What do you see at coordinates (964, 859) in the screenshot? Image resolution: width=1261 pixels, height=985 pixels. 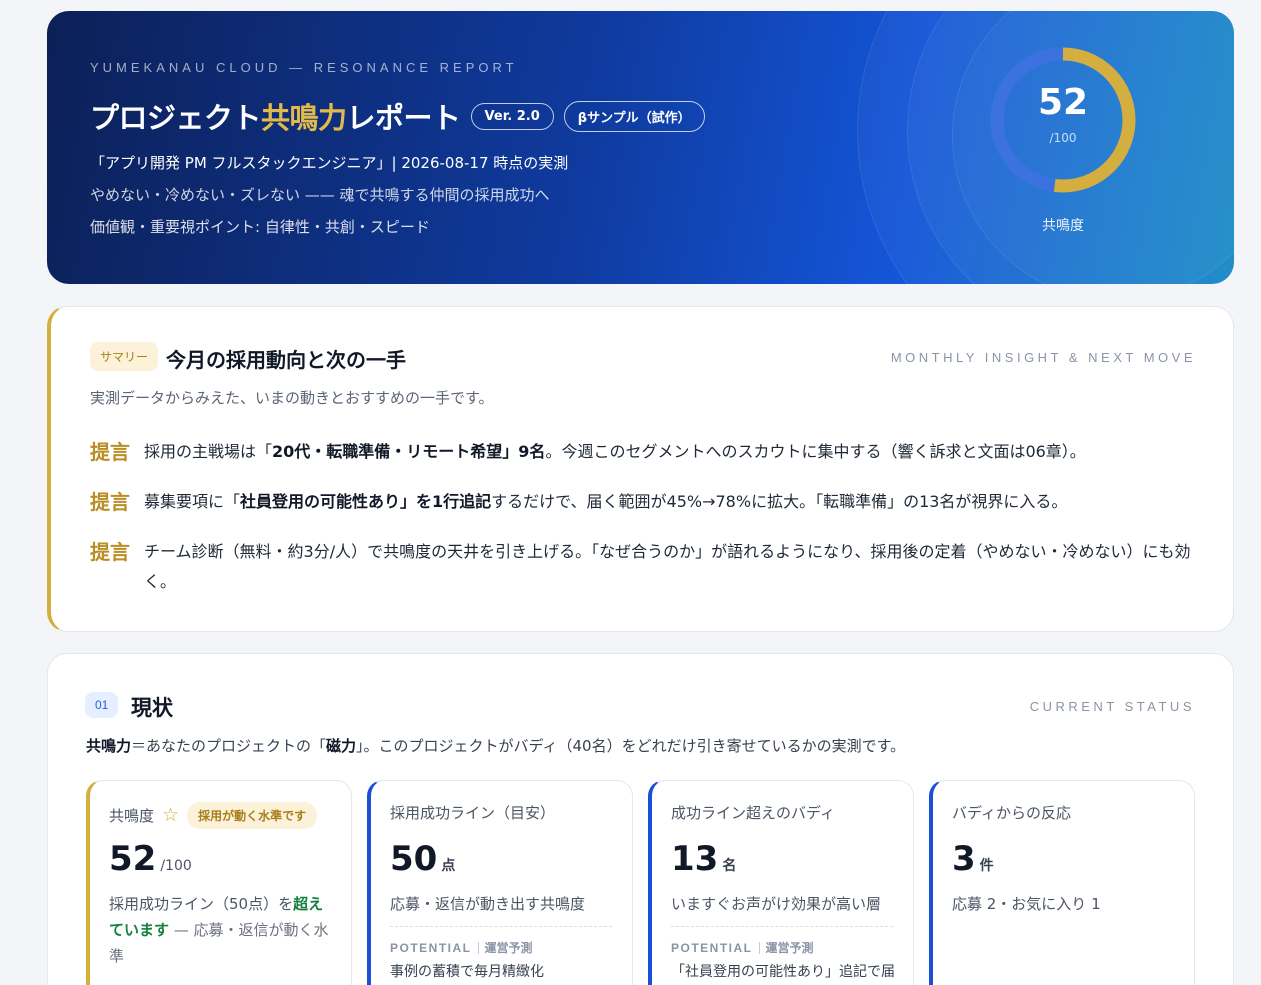 I see `kpi-value: 3` at bounding box center [964, 859].